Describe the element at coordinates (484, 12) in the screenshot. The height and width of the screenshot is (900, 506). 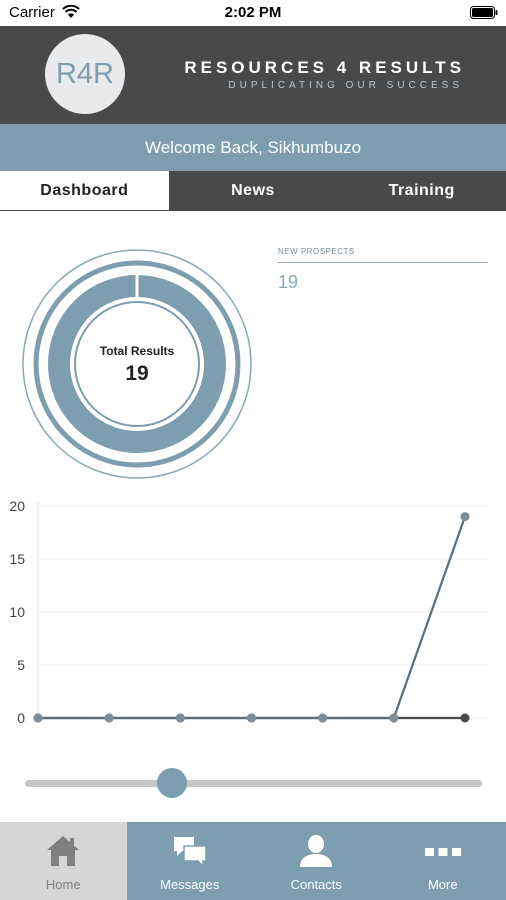
I see `battery-icon` at that location.